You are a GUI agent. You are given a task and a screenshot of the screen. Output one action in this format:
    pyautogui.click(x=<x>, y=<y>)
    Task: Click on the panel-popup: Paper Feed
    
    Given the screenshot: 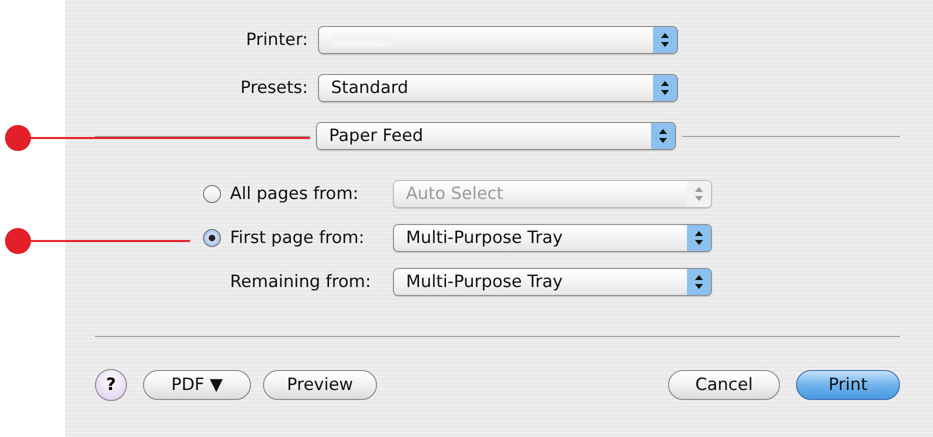 What is the action you would take?
    pyautogui.click(x=496, y=136)
    